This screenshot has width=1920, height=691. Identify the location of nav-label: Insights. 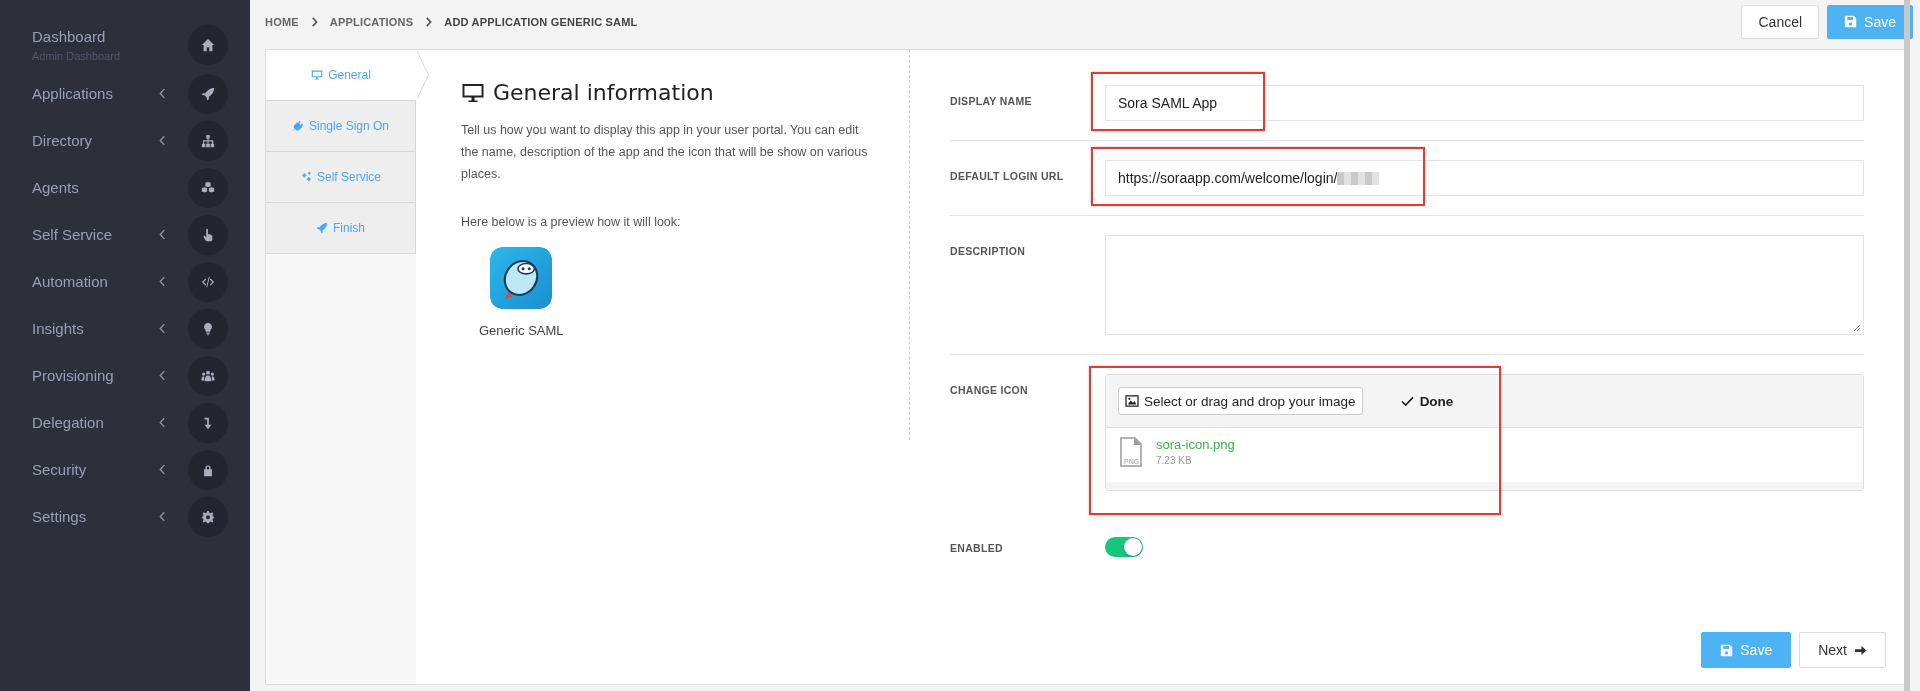
(95, 328).